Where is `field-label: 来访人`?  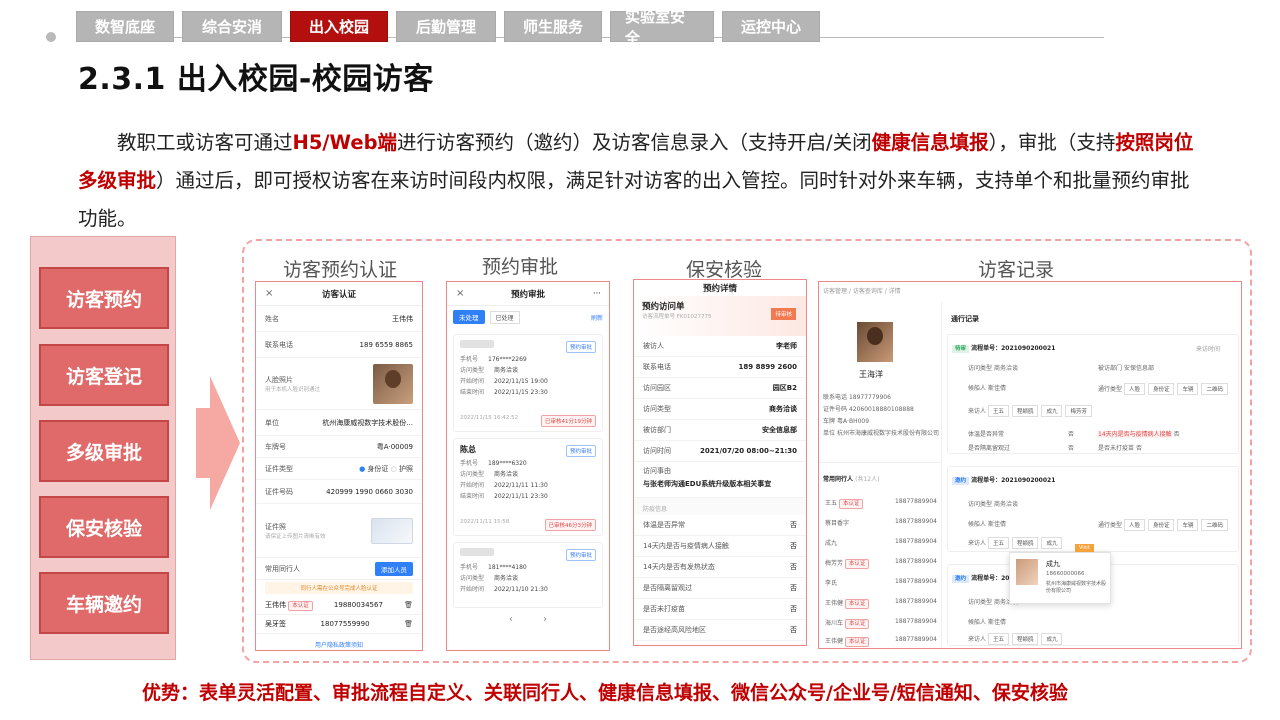
field-label: 来访人 is located at coordinates (977, 411).